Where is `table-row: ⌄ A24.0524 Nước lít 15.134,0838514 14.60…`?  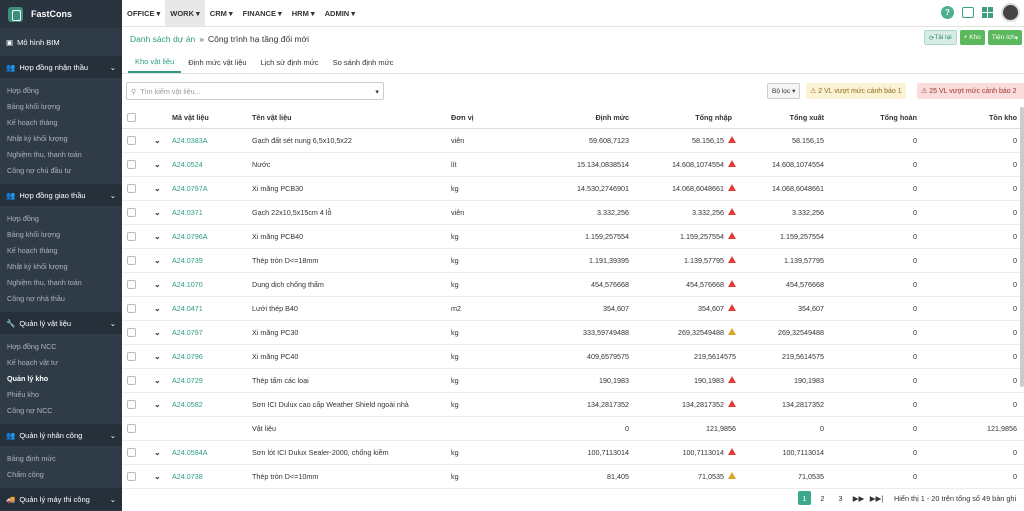
table-row: ⌄ A24.0524 Nước lít 15.134,0838514 14.60… is located at coordinates (573, 165).